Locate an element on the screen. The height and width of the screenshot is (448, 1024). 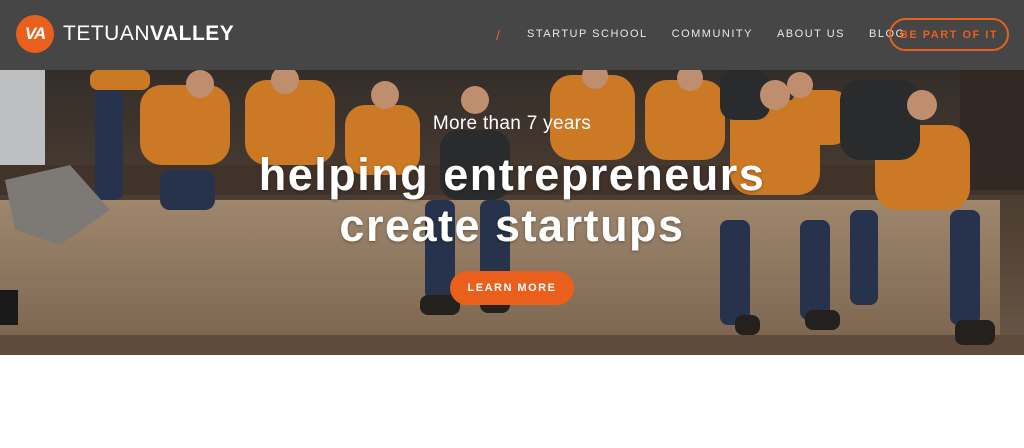
nav-link-about-us: ABOUT US is located at coordinates (811, 34).